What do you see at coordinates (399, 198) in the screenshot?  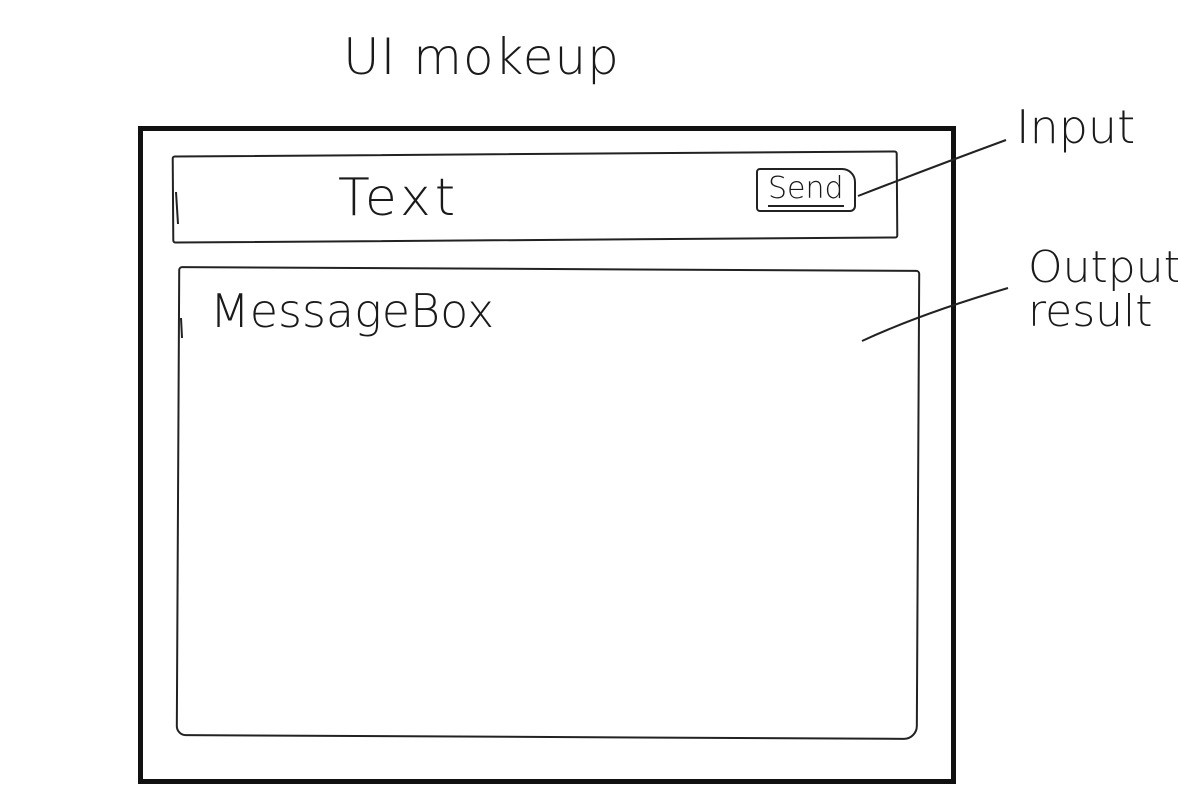 I see `text-input-placeholder: Text` at bounding box center [399, 198].